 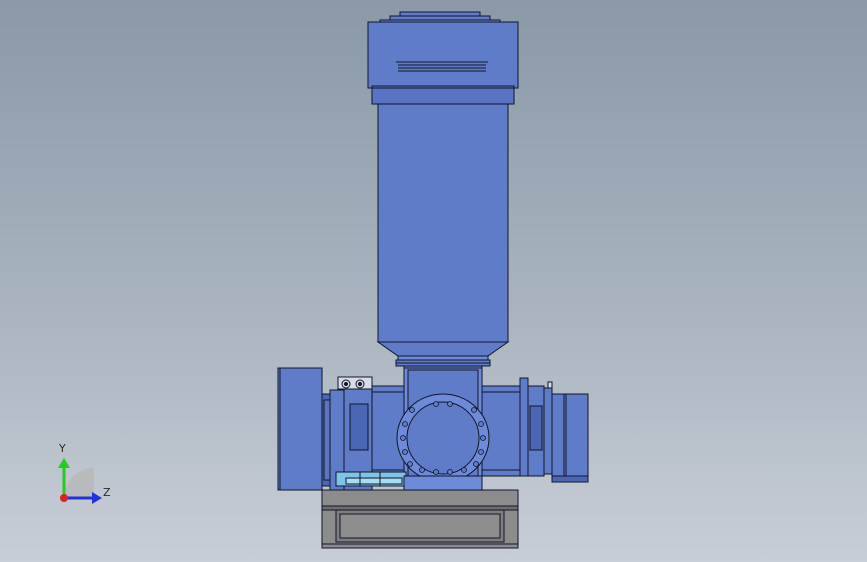 What do you see at coordinates (300, 429) in the screenshot?
I see `left-motor` at bounding box center [300, 429].